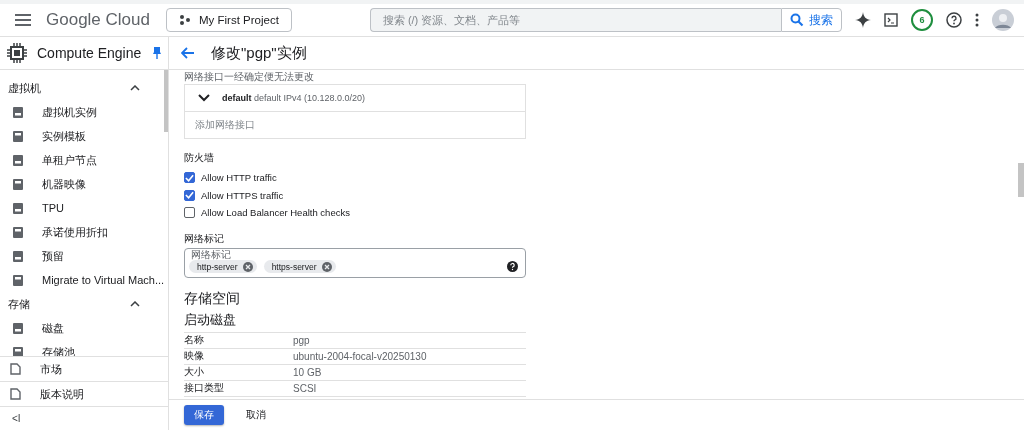 The image size is (1024, 430). What do you see at coordinates (977, 20) in the screenshot?
I see `more-icon` at bounding box center [977, 20].